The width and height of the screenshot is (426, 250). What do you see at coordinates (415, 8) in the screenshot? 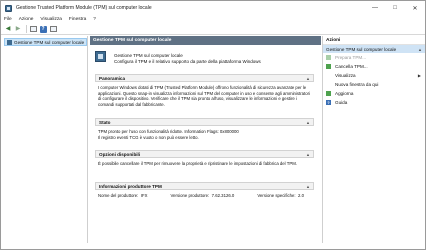
I see `close-button: ✕` at bounding box center [415, 8].